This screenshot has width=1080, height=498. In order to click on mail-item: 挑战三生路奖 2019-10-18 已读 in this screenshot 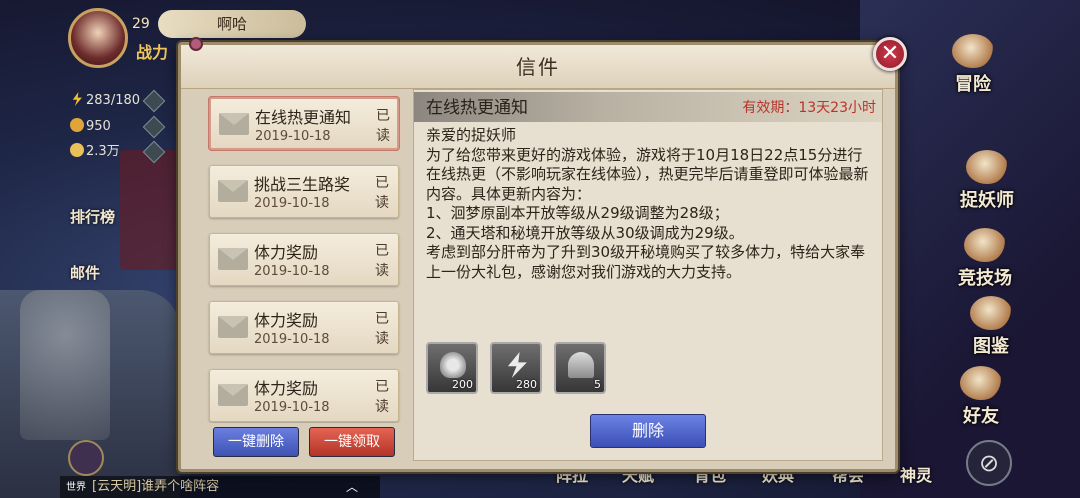, I will do `click(304, 191)`.